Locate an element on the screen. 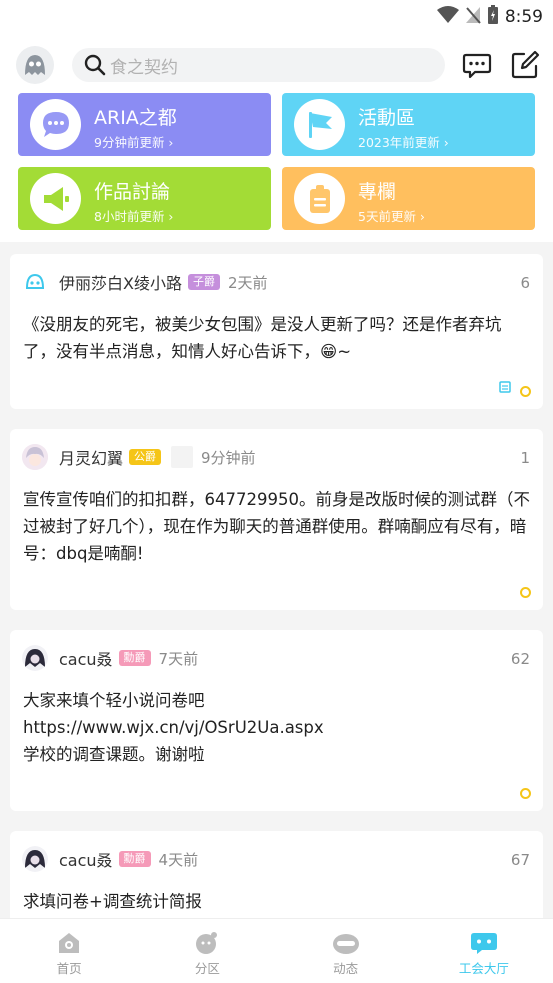  post-content: 求填问卷+调查统计简报 is located at coordinates (112, 901).